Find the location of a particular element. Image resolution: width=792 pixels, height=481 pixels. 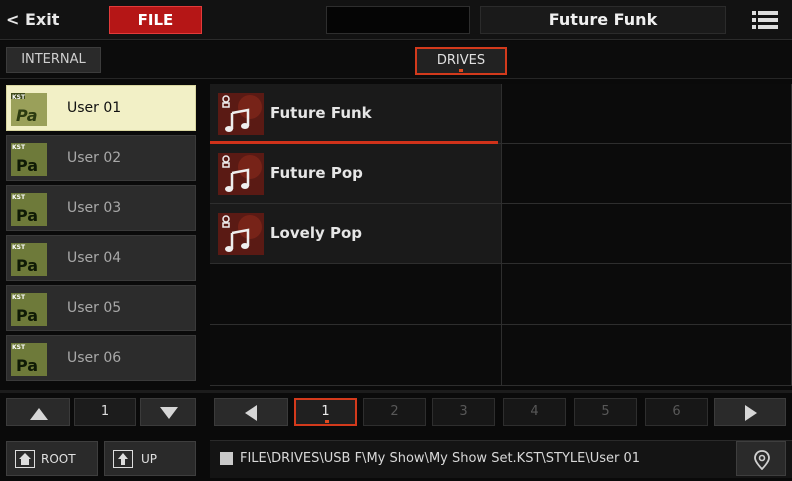

folder-item-user-02: KST Pa User 02 is located at coordinates (101, 158).